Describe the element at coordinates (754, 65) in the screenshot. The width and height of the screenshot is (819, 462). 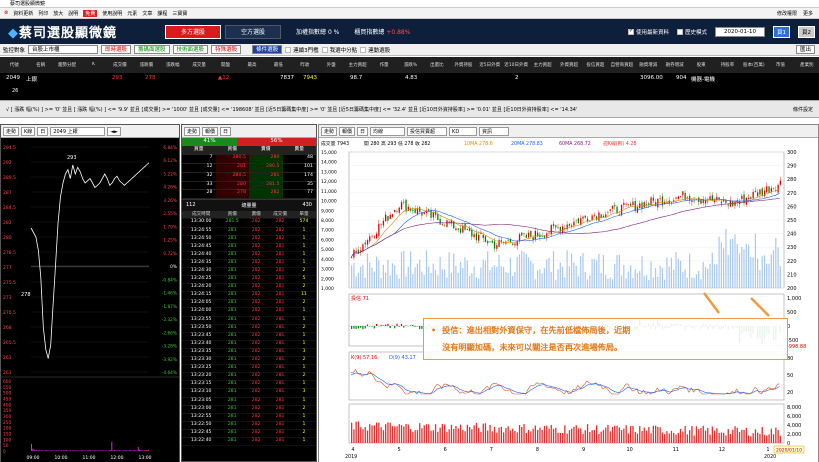
I see `column-header: 股本(百萬)` at that location.